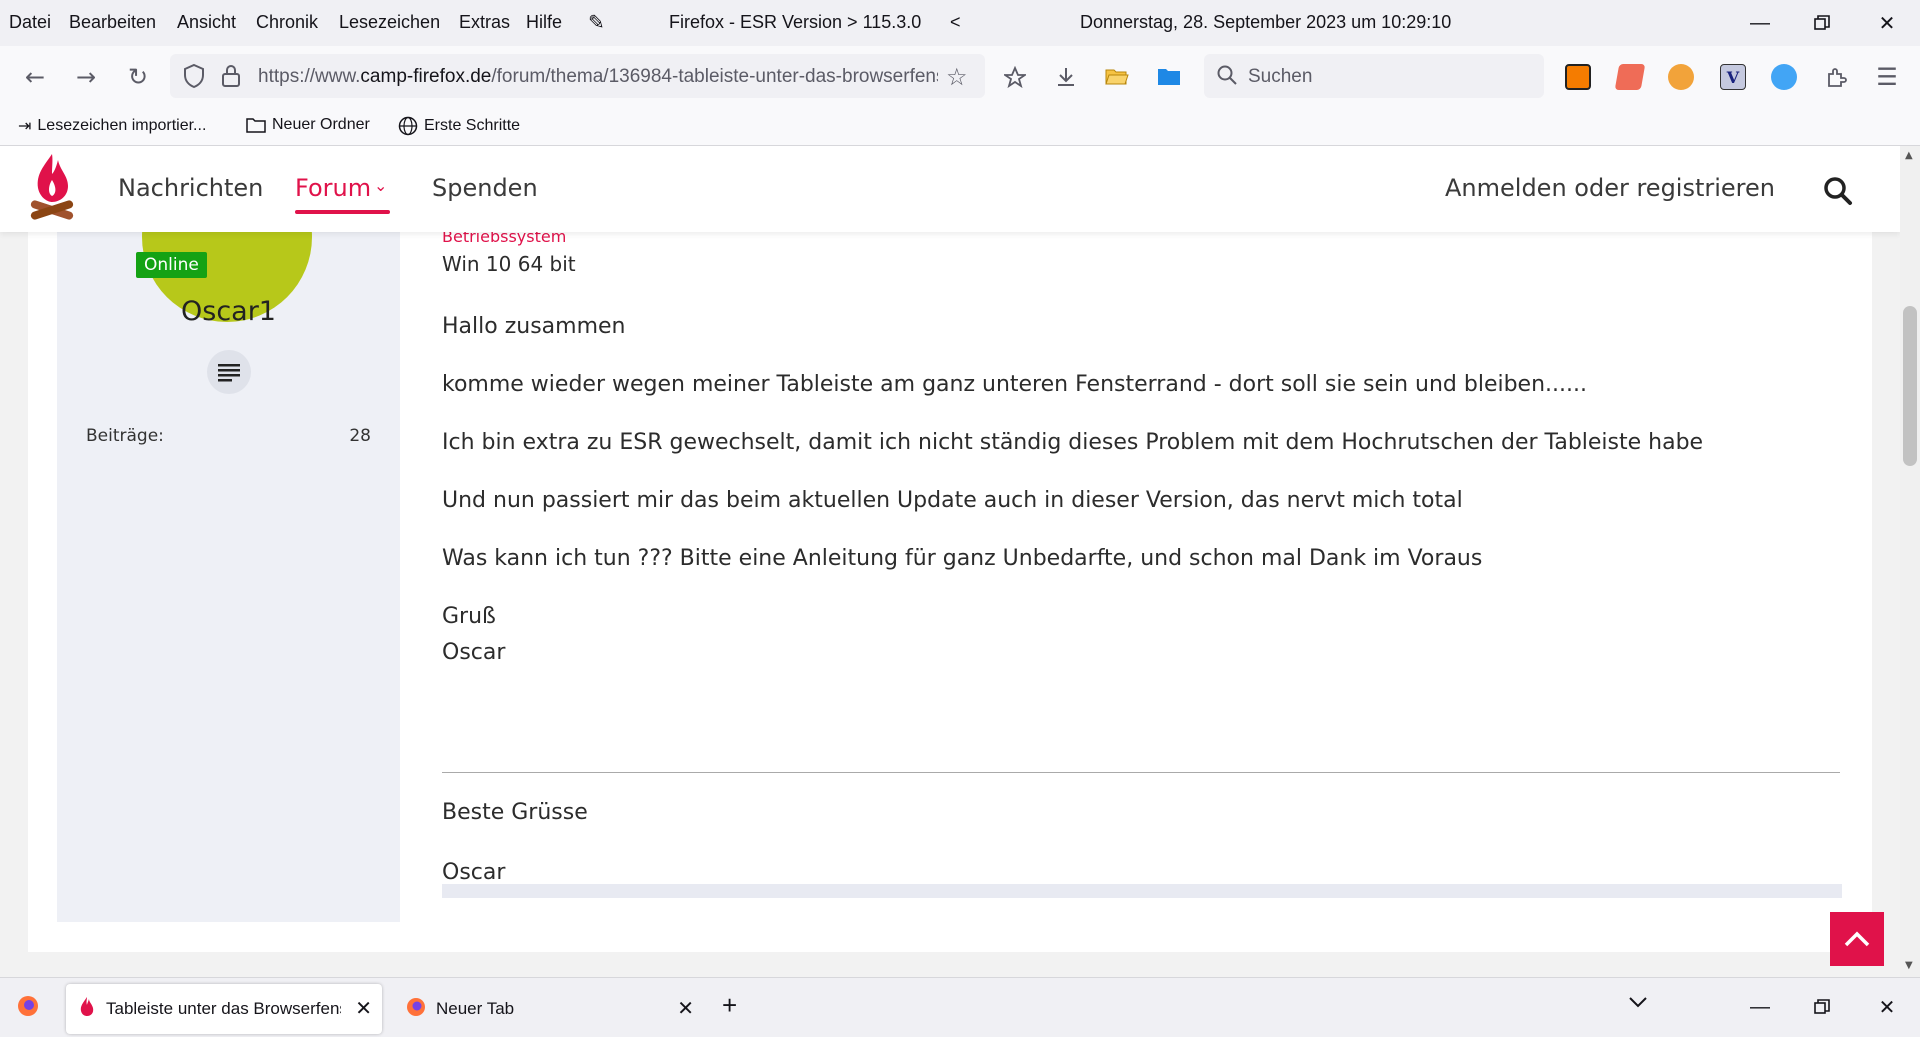 Image resolution: width=1920 pixels, height=1037 pixels. I want to click on menu-bearbeiten: Bearbeiten, so click(112, 22).